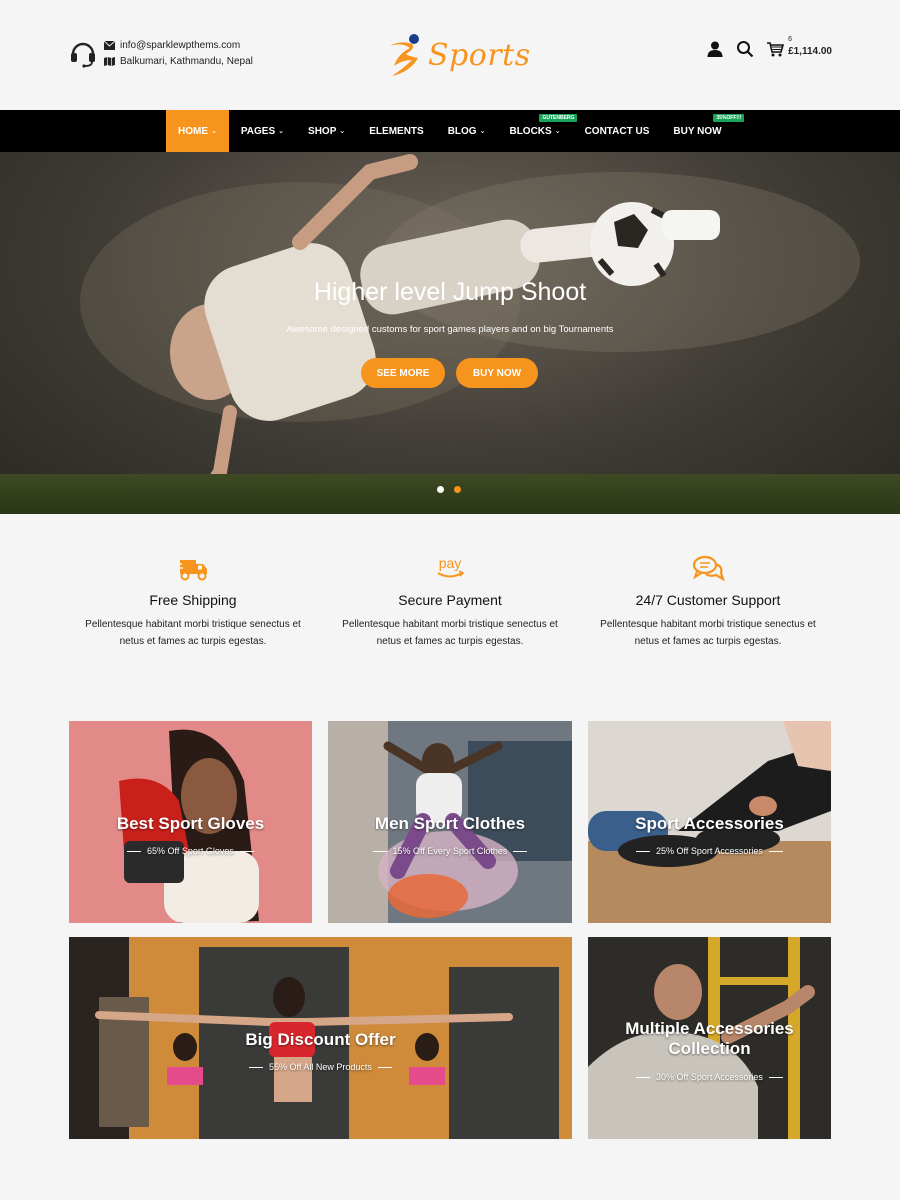 The height and width of the screenshot is (1200, 900). Describe the element at coordinates (450, 563) in the screenshot. I see `pay-icon-text: pay` at that location.